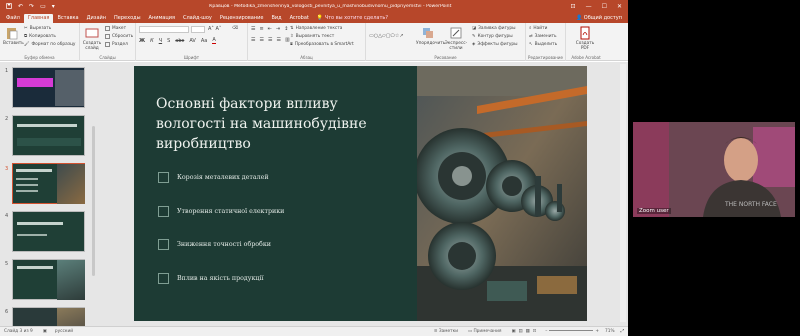 This screenshot has height=336, width=800. What do you see at coordinates (93, 201) in the screenshot?
I see `thumbnails-scrollbar` at bounding box center [93, 201].